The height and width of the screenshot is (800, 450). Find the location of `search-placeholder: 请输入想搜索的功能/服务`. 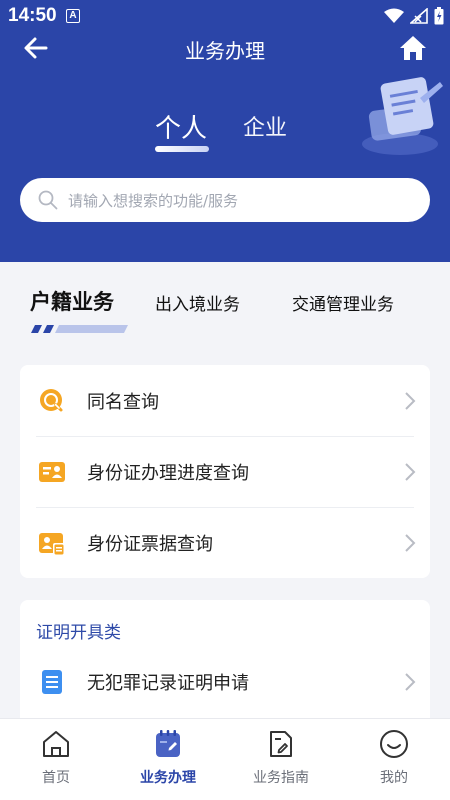

search-placeholder: 请输入想搜索的功能/服务 is located at coordinates (153, 201).